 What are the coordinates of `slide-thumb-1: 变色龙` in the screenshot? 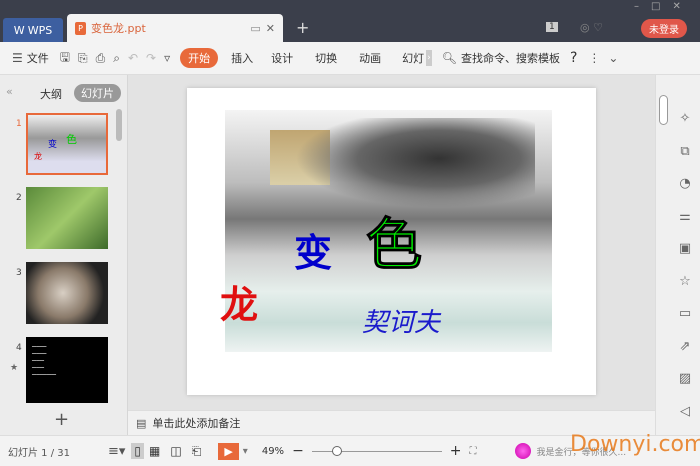 It's located at (67, 144).